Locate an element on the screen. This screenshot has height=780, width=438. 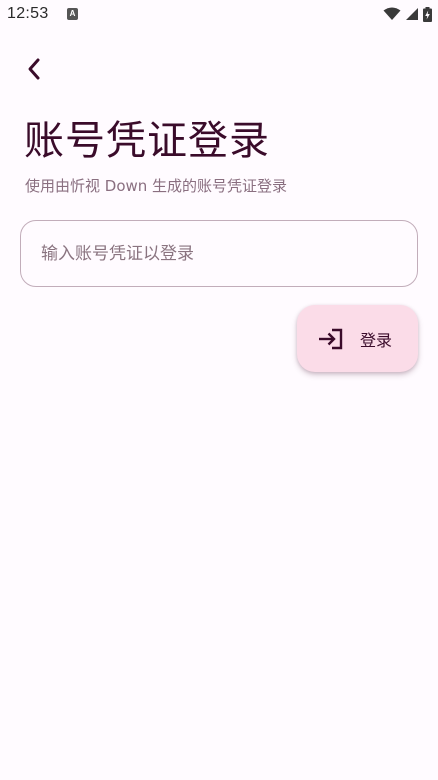
status-bar: 12:53 A is located at coordinates (219, 15).